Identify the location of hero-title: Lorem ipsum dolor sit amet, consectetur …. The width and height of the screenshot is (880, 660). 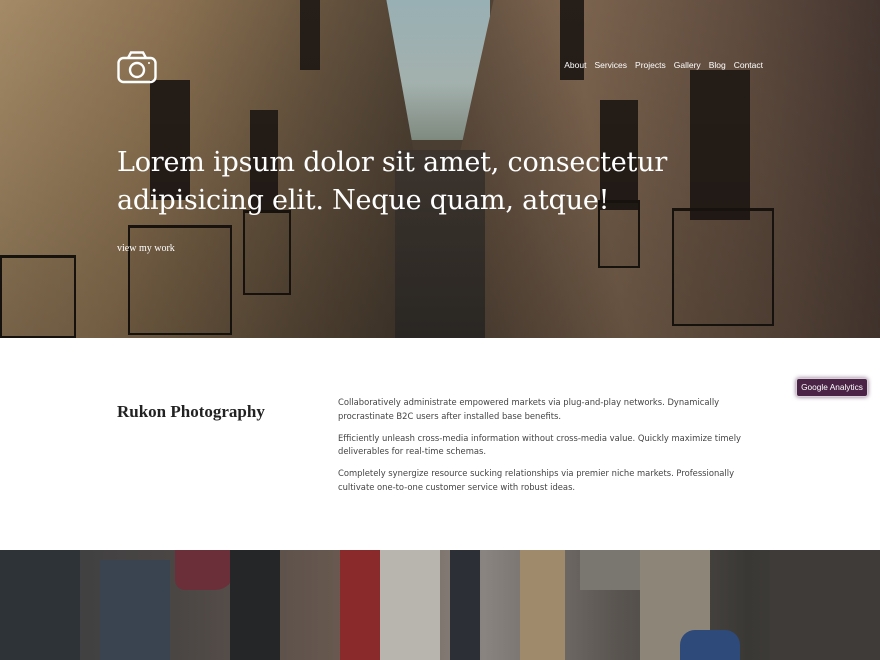
(392, 181).